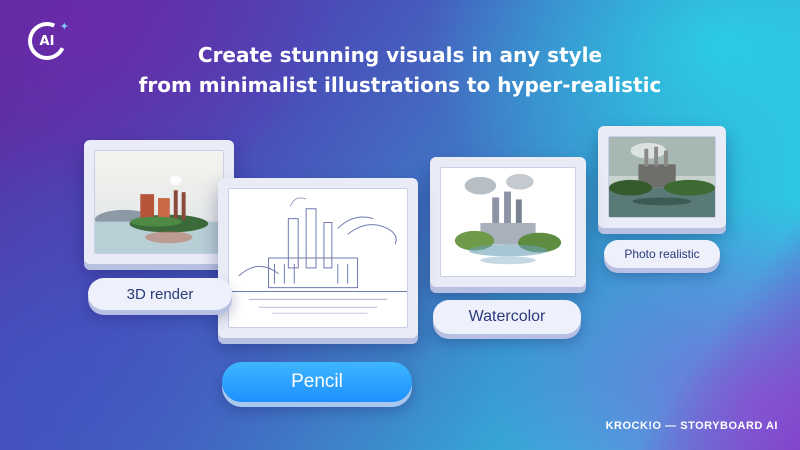 The height and width of the screenshot is (450, 800). I want to click on style-label-watercolor: Watercolor, so click(507, 317).